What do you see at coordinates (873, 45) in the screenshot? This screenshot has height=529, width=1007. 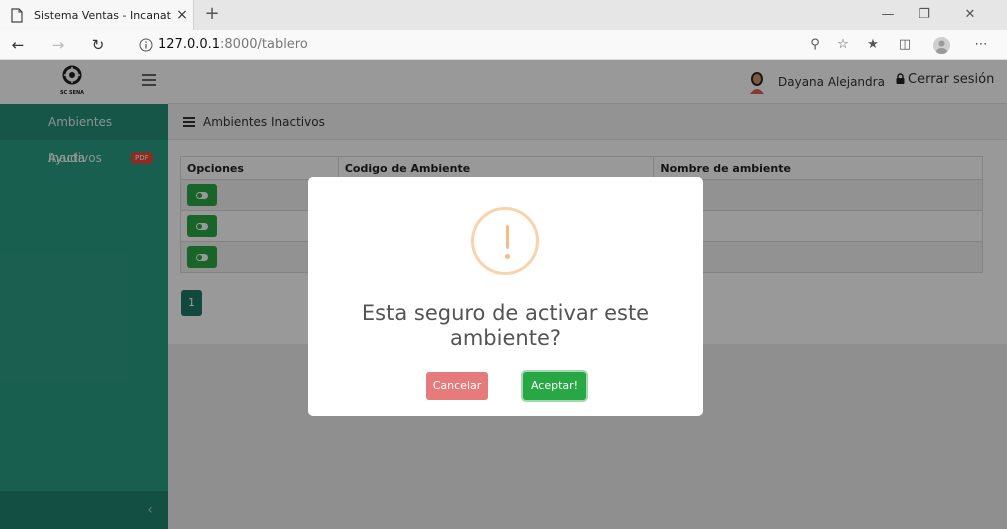 I see `favorites-list-icon: ★` at bounding box center [873, 45].